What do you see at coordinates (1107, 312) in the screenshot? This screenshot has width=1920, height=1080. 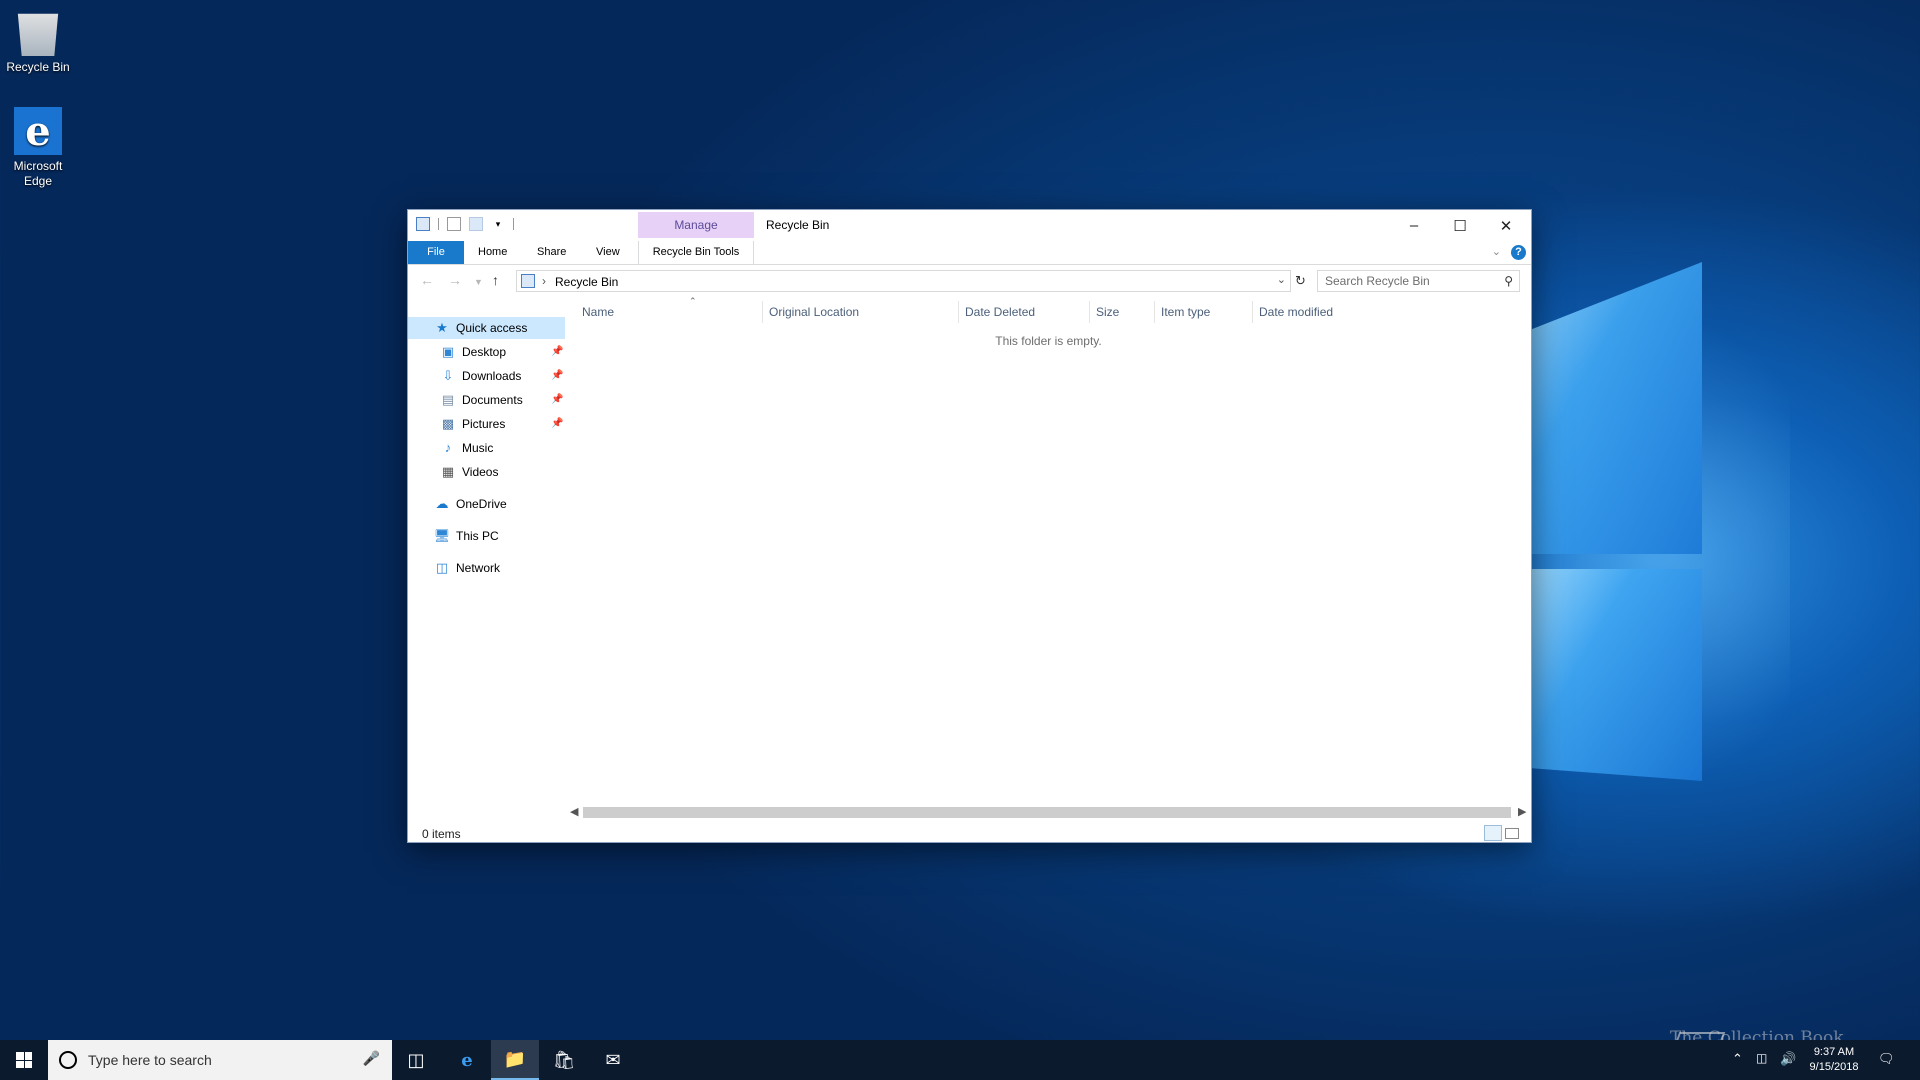 I see `column-header-size: Size` at bounding box center [1107, 312].